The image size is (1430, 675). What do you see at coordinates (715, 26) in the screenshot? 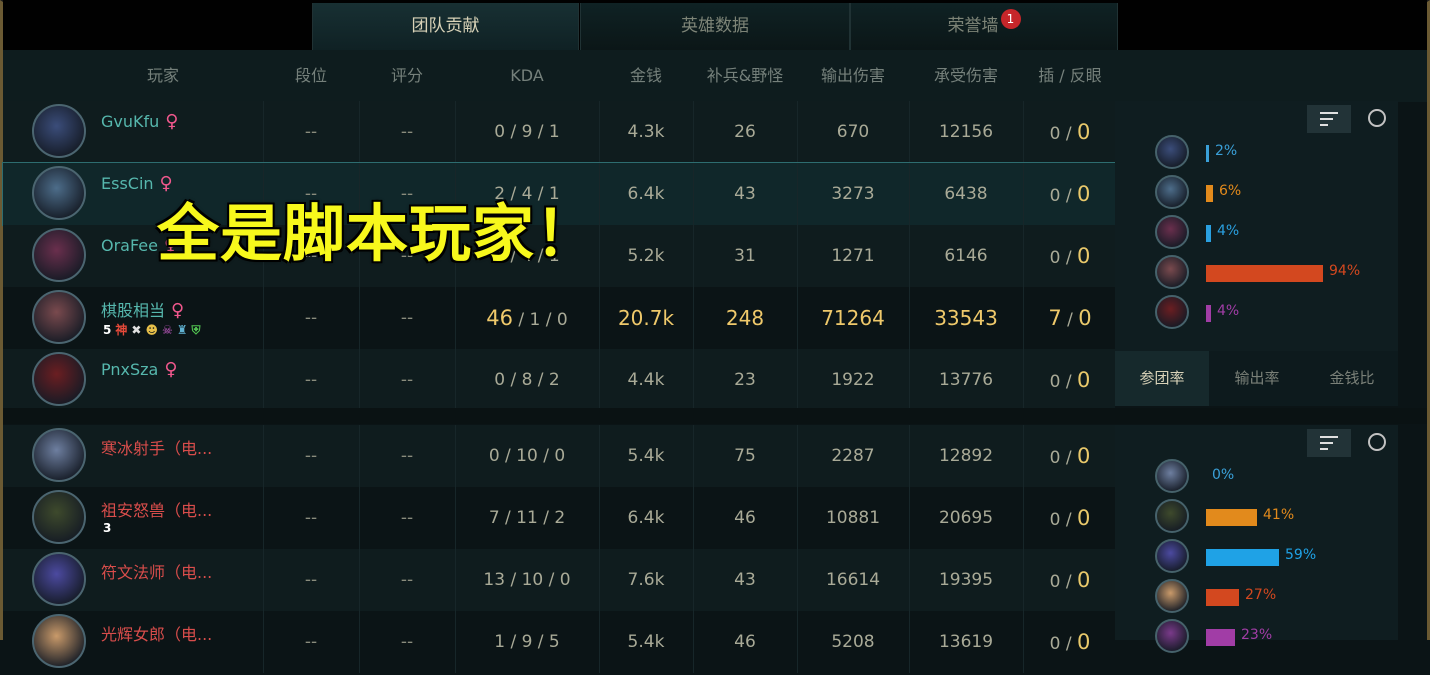
I see `tab-hero-data: 英雄数据` at bounding box center [715, 26].